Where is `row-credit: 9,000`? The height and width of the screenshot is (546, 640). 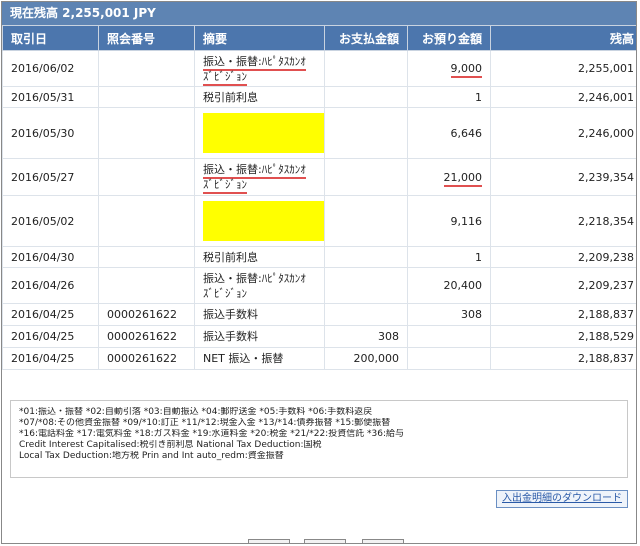 row-credit: 9,000 is located at coordinates (449, 68).